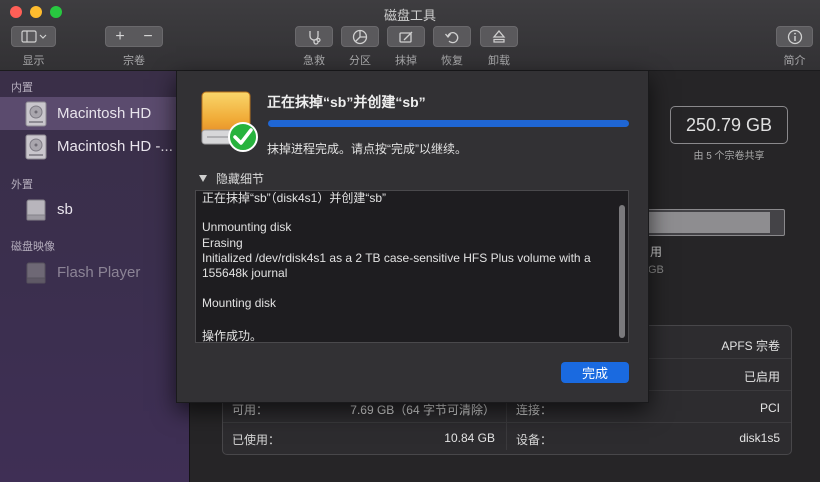  I want to click on stethoscope-icon, so click(315, 37).